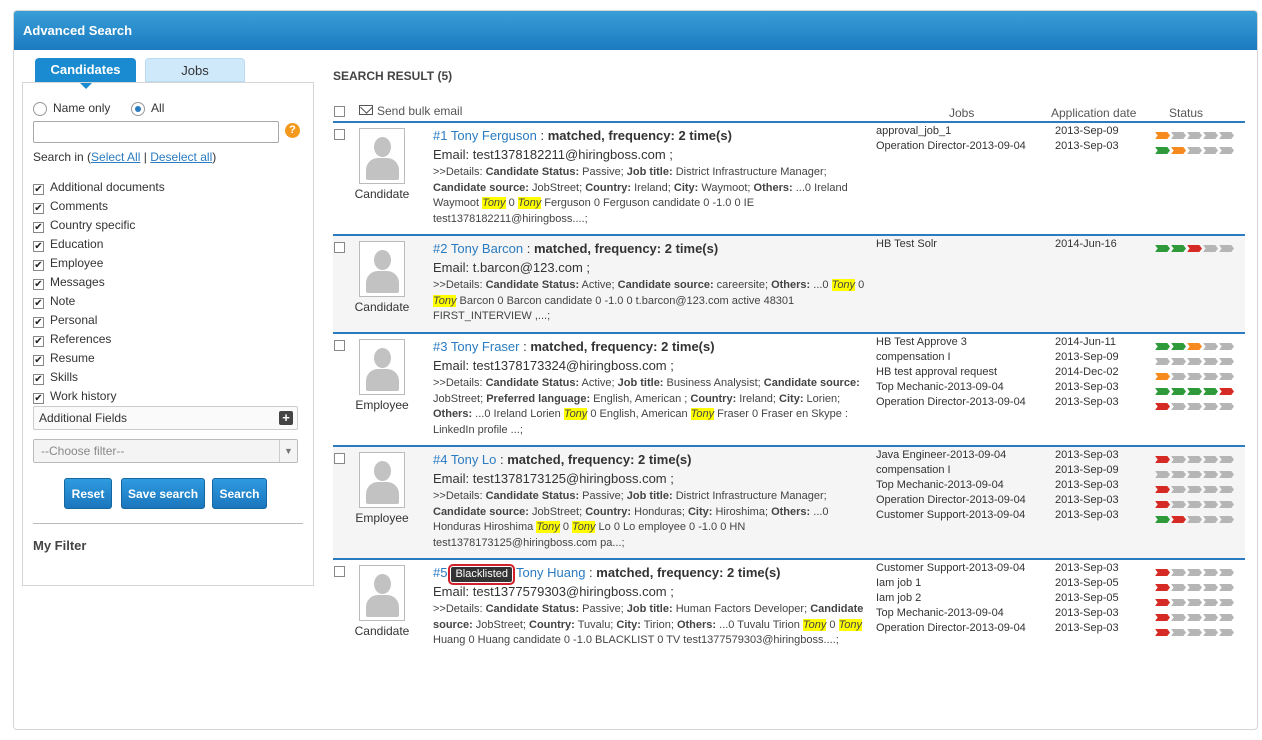  I want to click on search-field-option: ✔ Personal, so click(99, 320).